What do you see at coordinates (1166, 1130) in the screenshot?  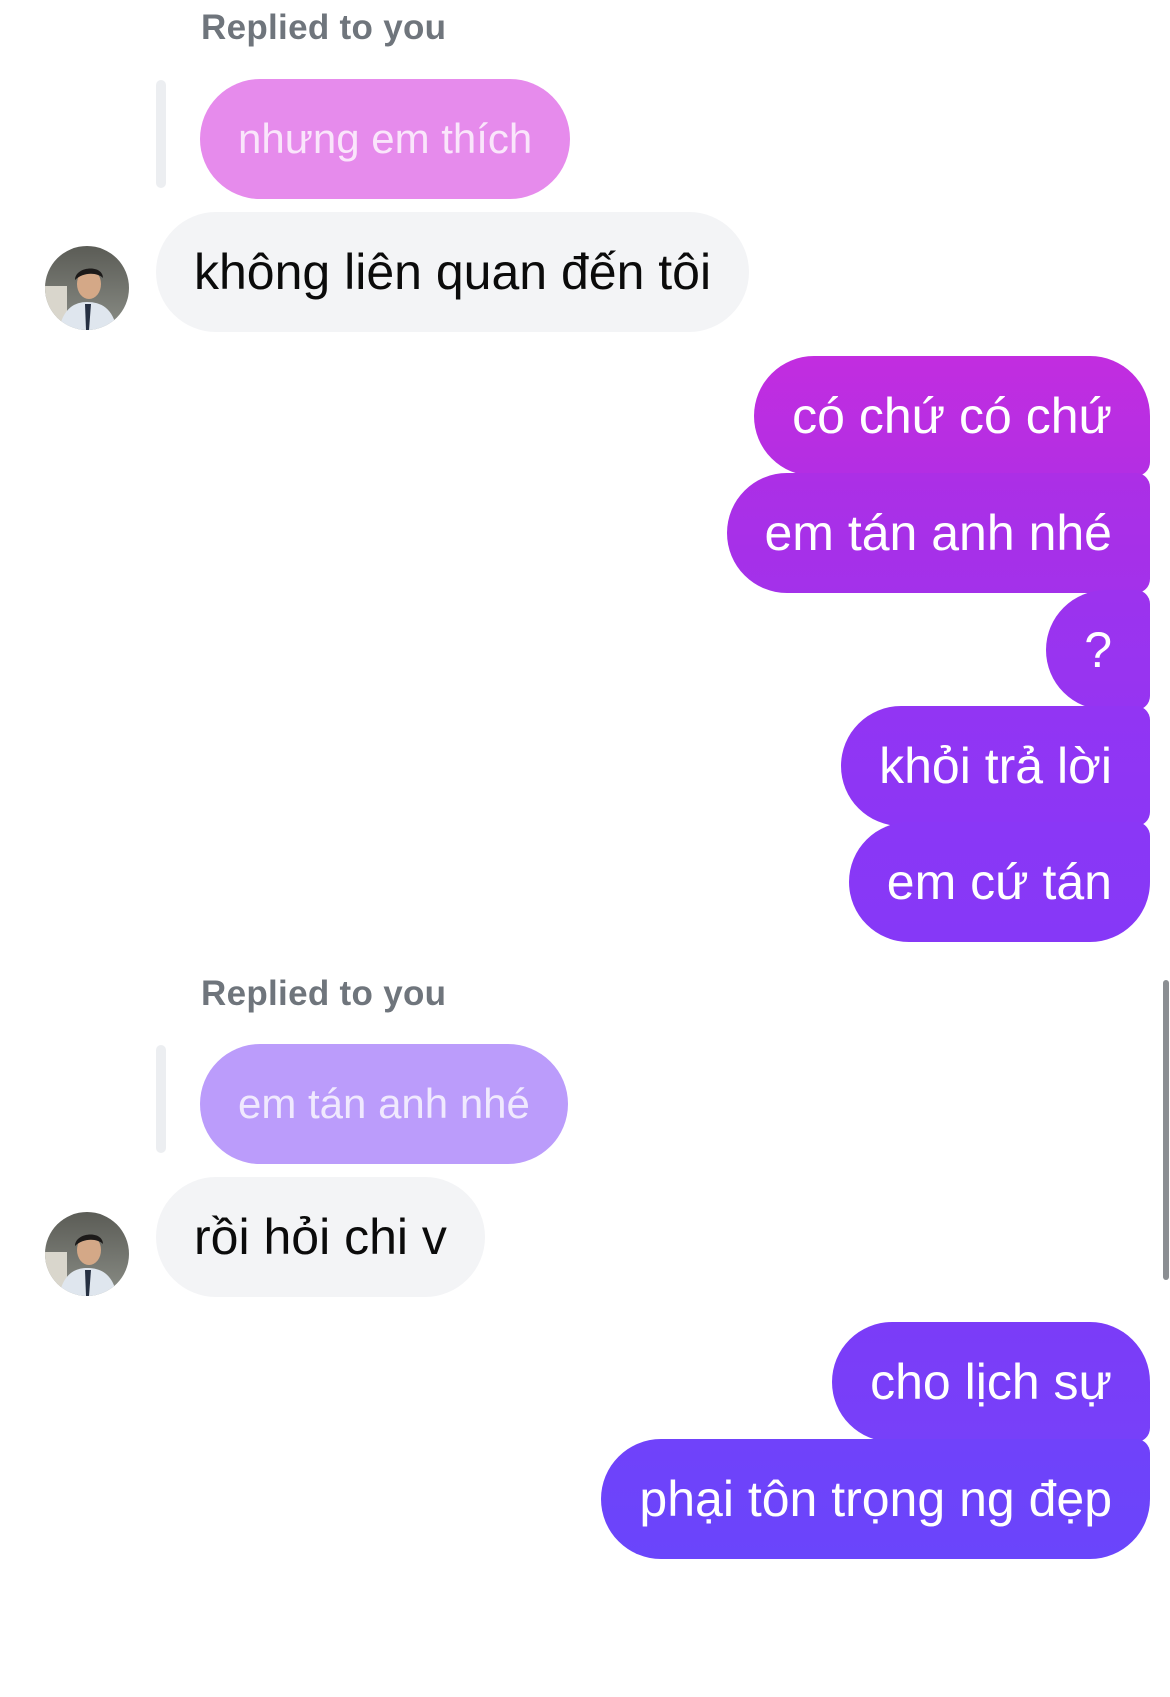 I see `scrollbar-thumb` at bounding box center [1166, 1130].